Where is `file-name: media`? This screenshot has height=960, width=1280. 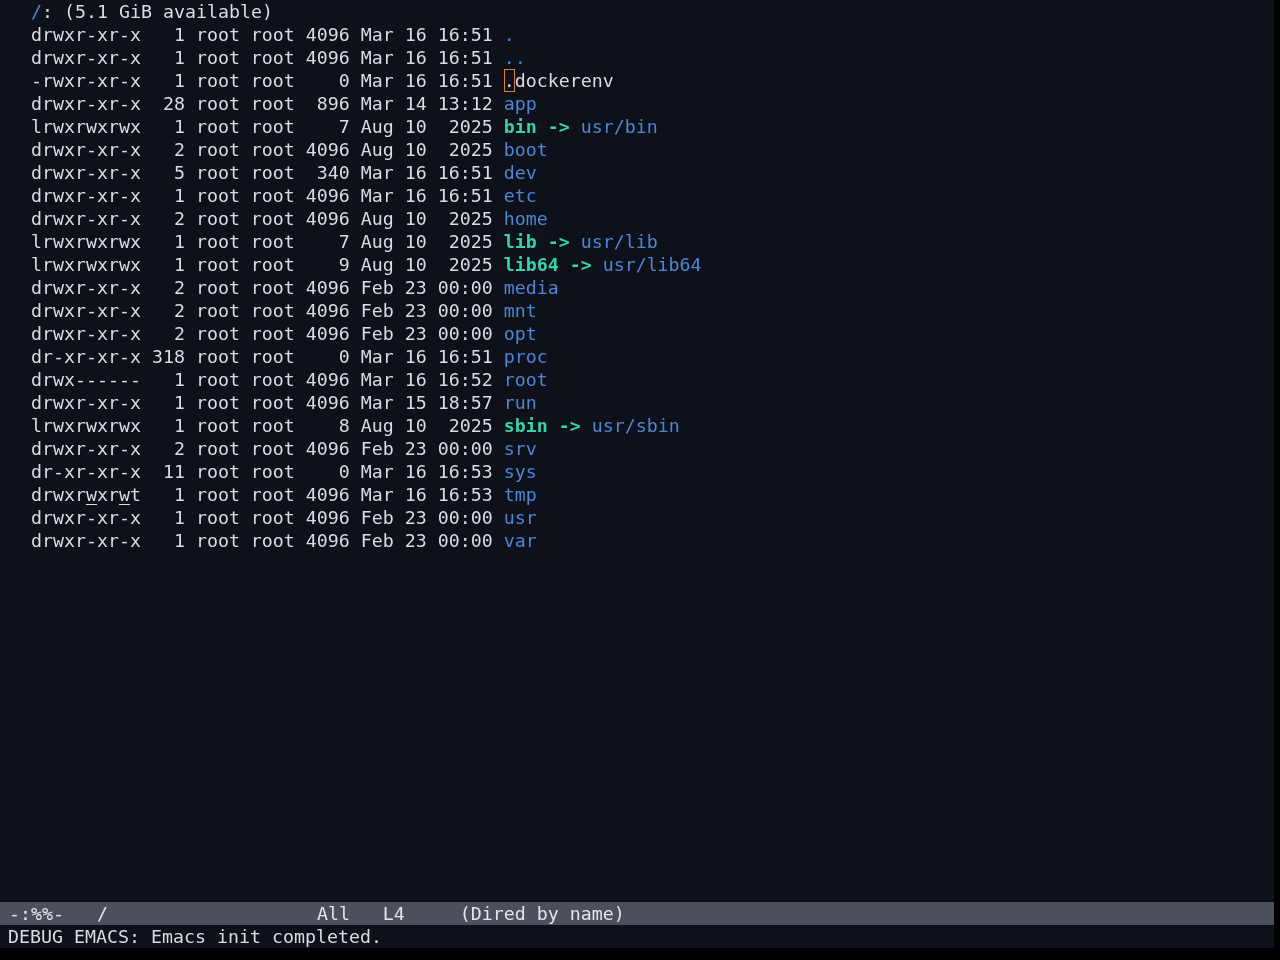
file-name: media is located at coordinates (531, 287).